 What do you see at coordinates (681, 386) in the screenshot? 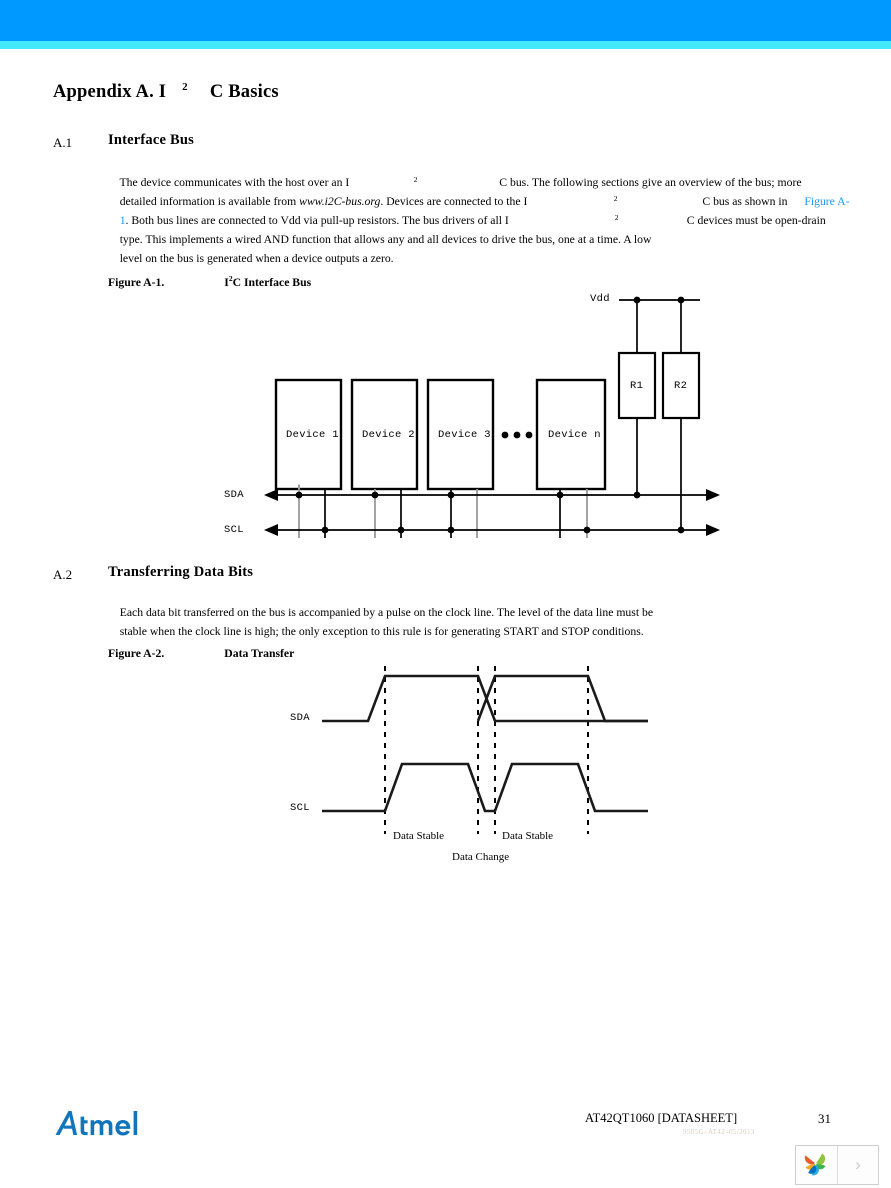
I see `resistor-label-r2: R2` at bounding box center [681, 386].